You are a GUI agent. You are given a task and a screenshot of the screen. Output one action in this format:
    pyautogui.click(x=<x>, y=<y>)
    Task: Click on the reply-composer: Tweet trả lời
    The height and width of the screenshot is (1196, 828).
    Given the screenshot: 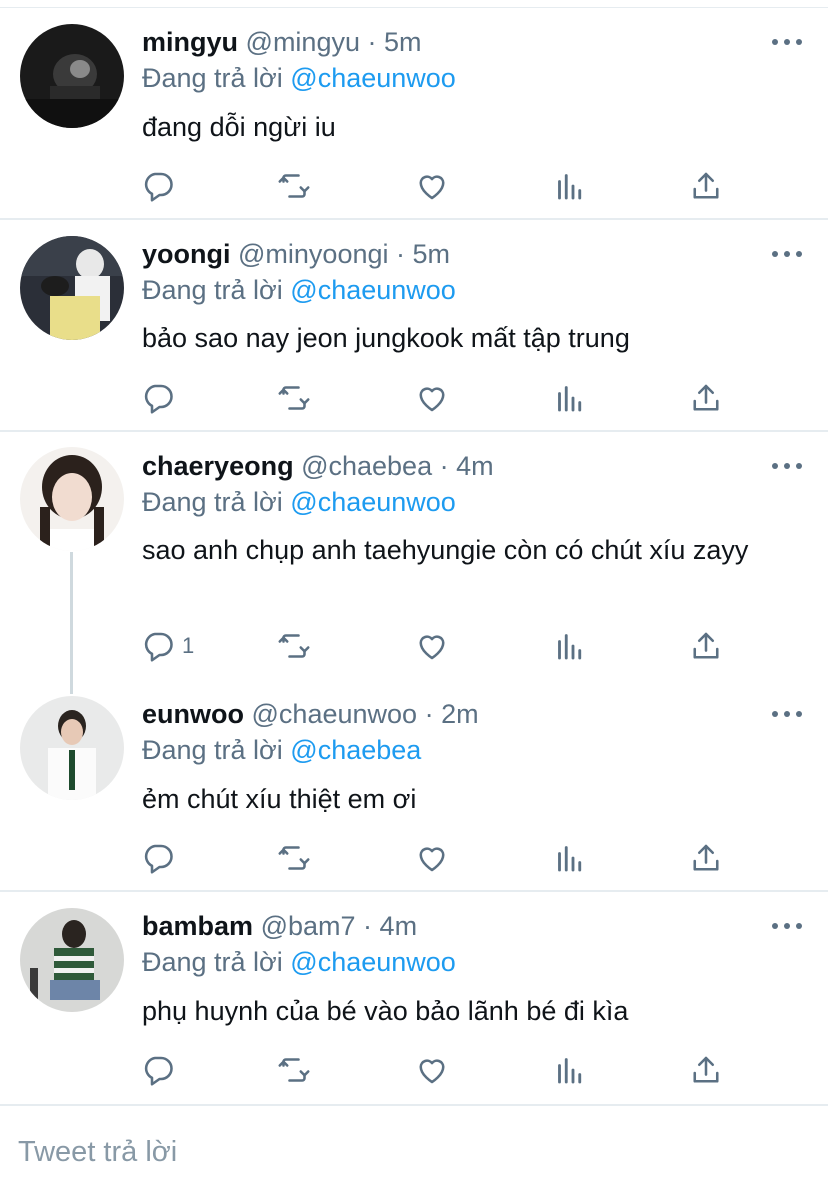 What is the action you would take?
    pyautogui.click(x=414, y=1150)
    